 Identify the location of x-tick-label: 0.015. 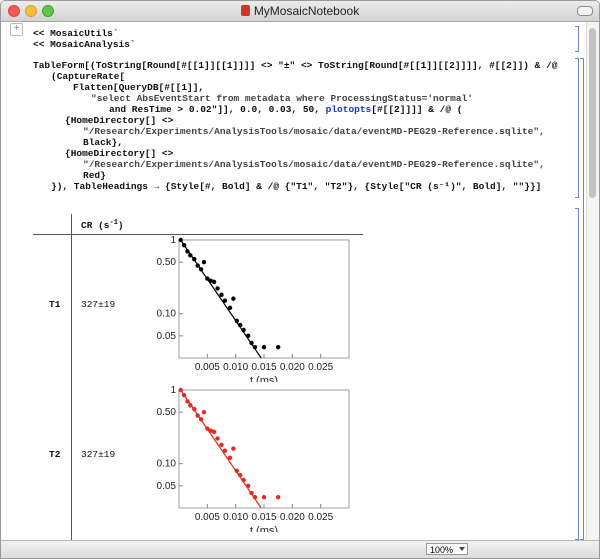
(263, 517).